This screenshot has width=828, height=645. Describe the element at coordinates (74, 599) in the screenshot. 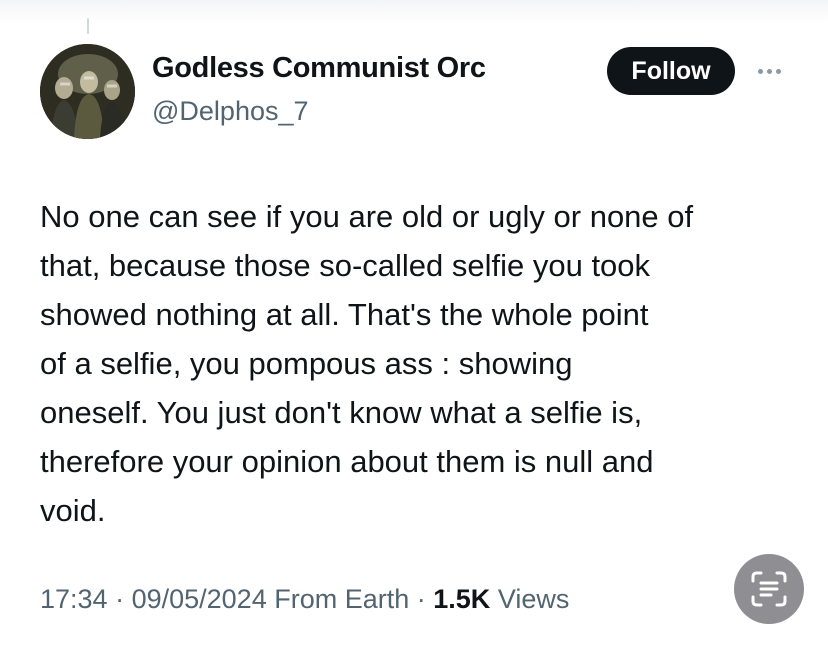

I see `tweet-time: 17:34` at that location.